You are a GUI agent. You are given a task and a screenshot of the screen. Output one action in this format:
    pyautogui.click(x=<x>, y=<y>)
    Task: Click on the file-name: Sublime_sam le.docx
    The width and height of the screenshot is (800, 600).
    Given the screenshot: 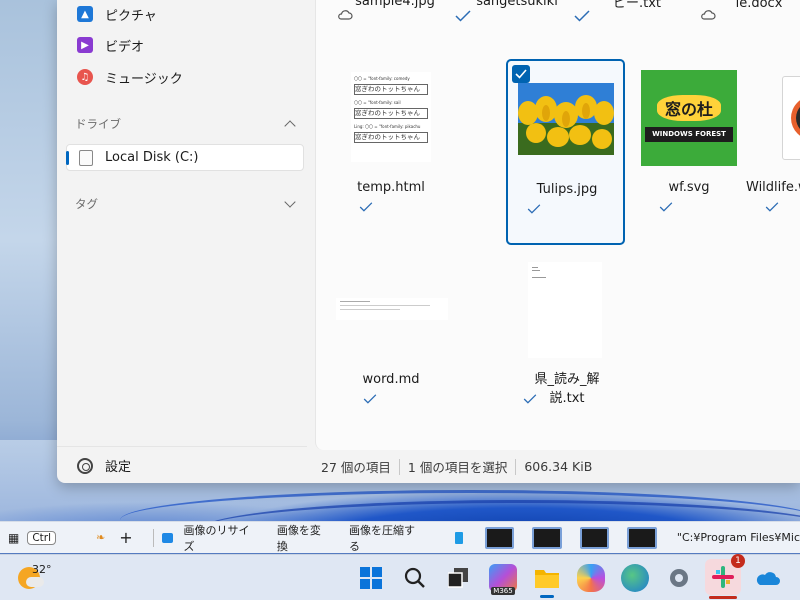 What is the action you would take?
    pyautogui.click(x=750, y=6)
    